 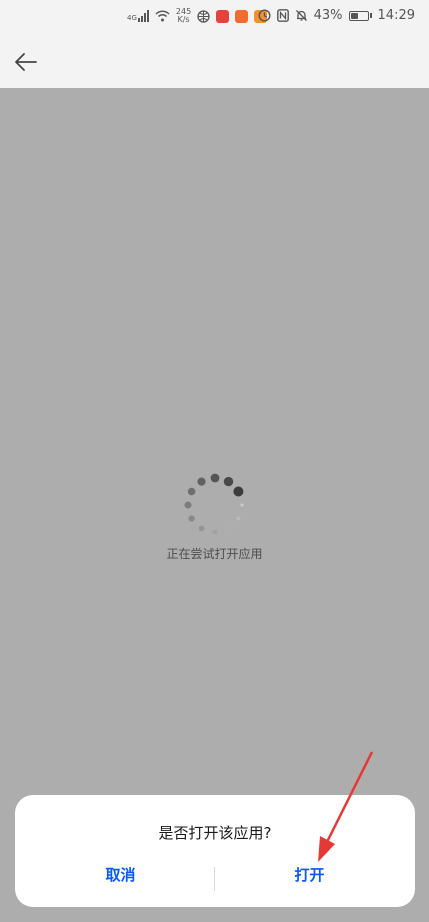 I want to click on signal-icon, so click(x=143, y=16).